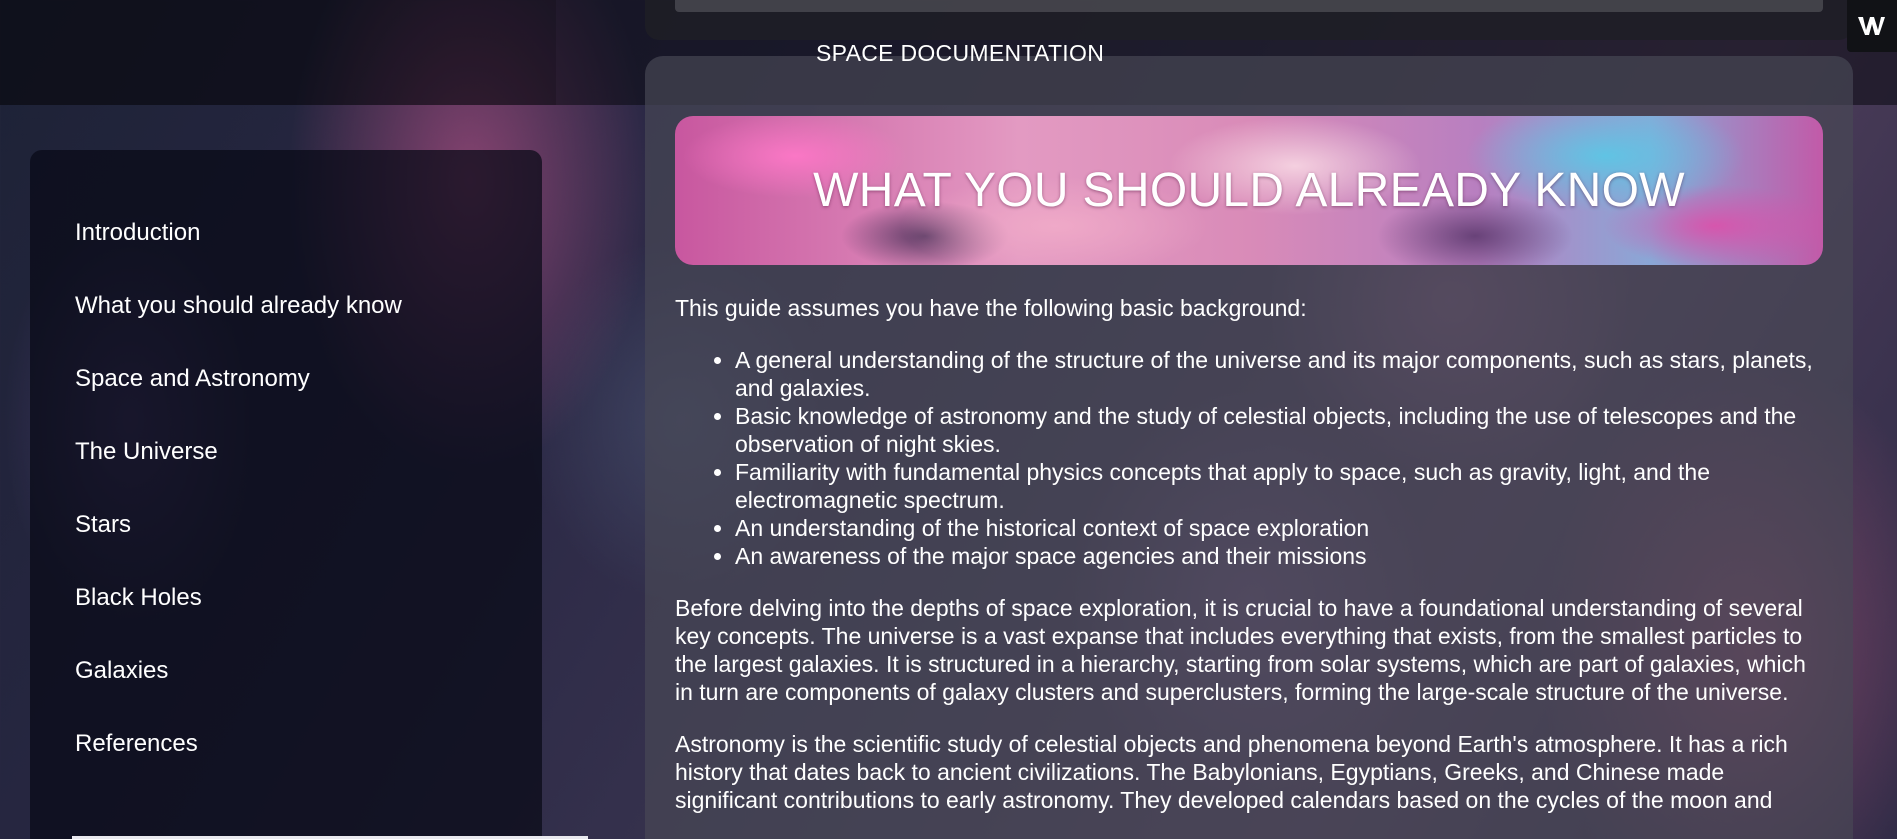  What do you see at coordinates (238, 473) in the screenshot?
I see `sidebar-item-the-universe: The Universe` at bounding box center [238, 473].